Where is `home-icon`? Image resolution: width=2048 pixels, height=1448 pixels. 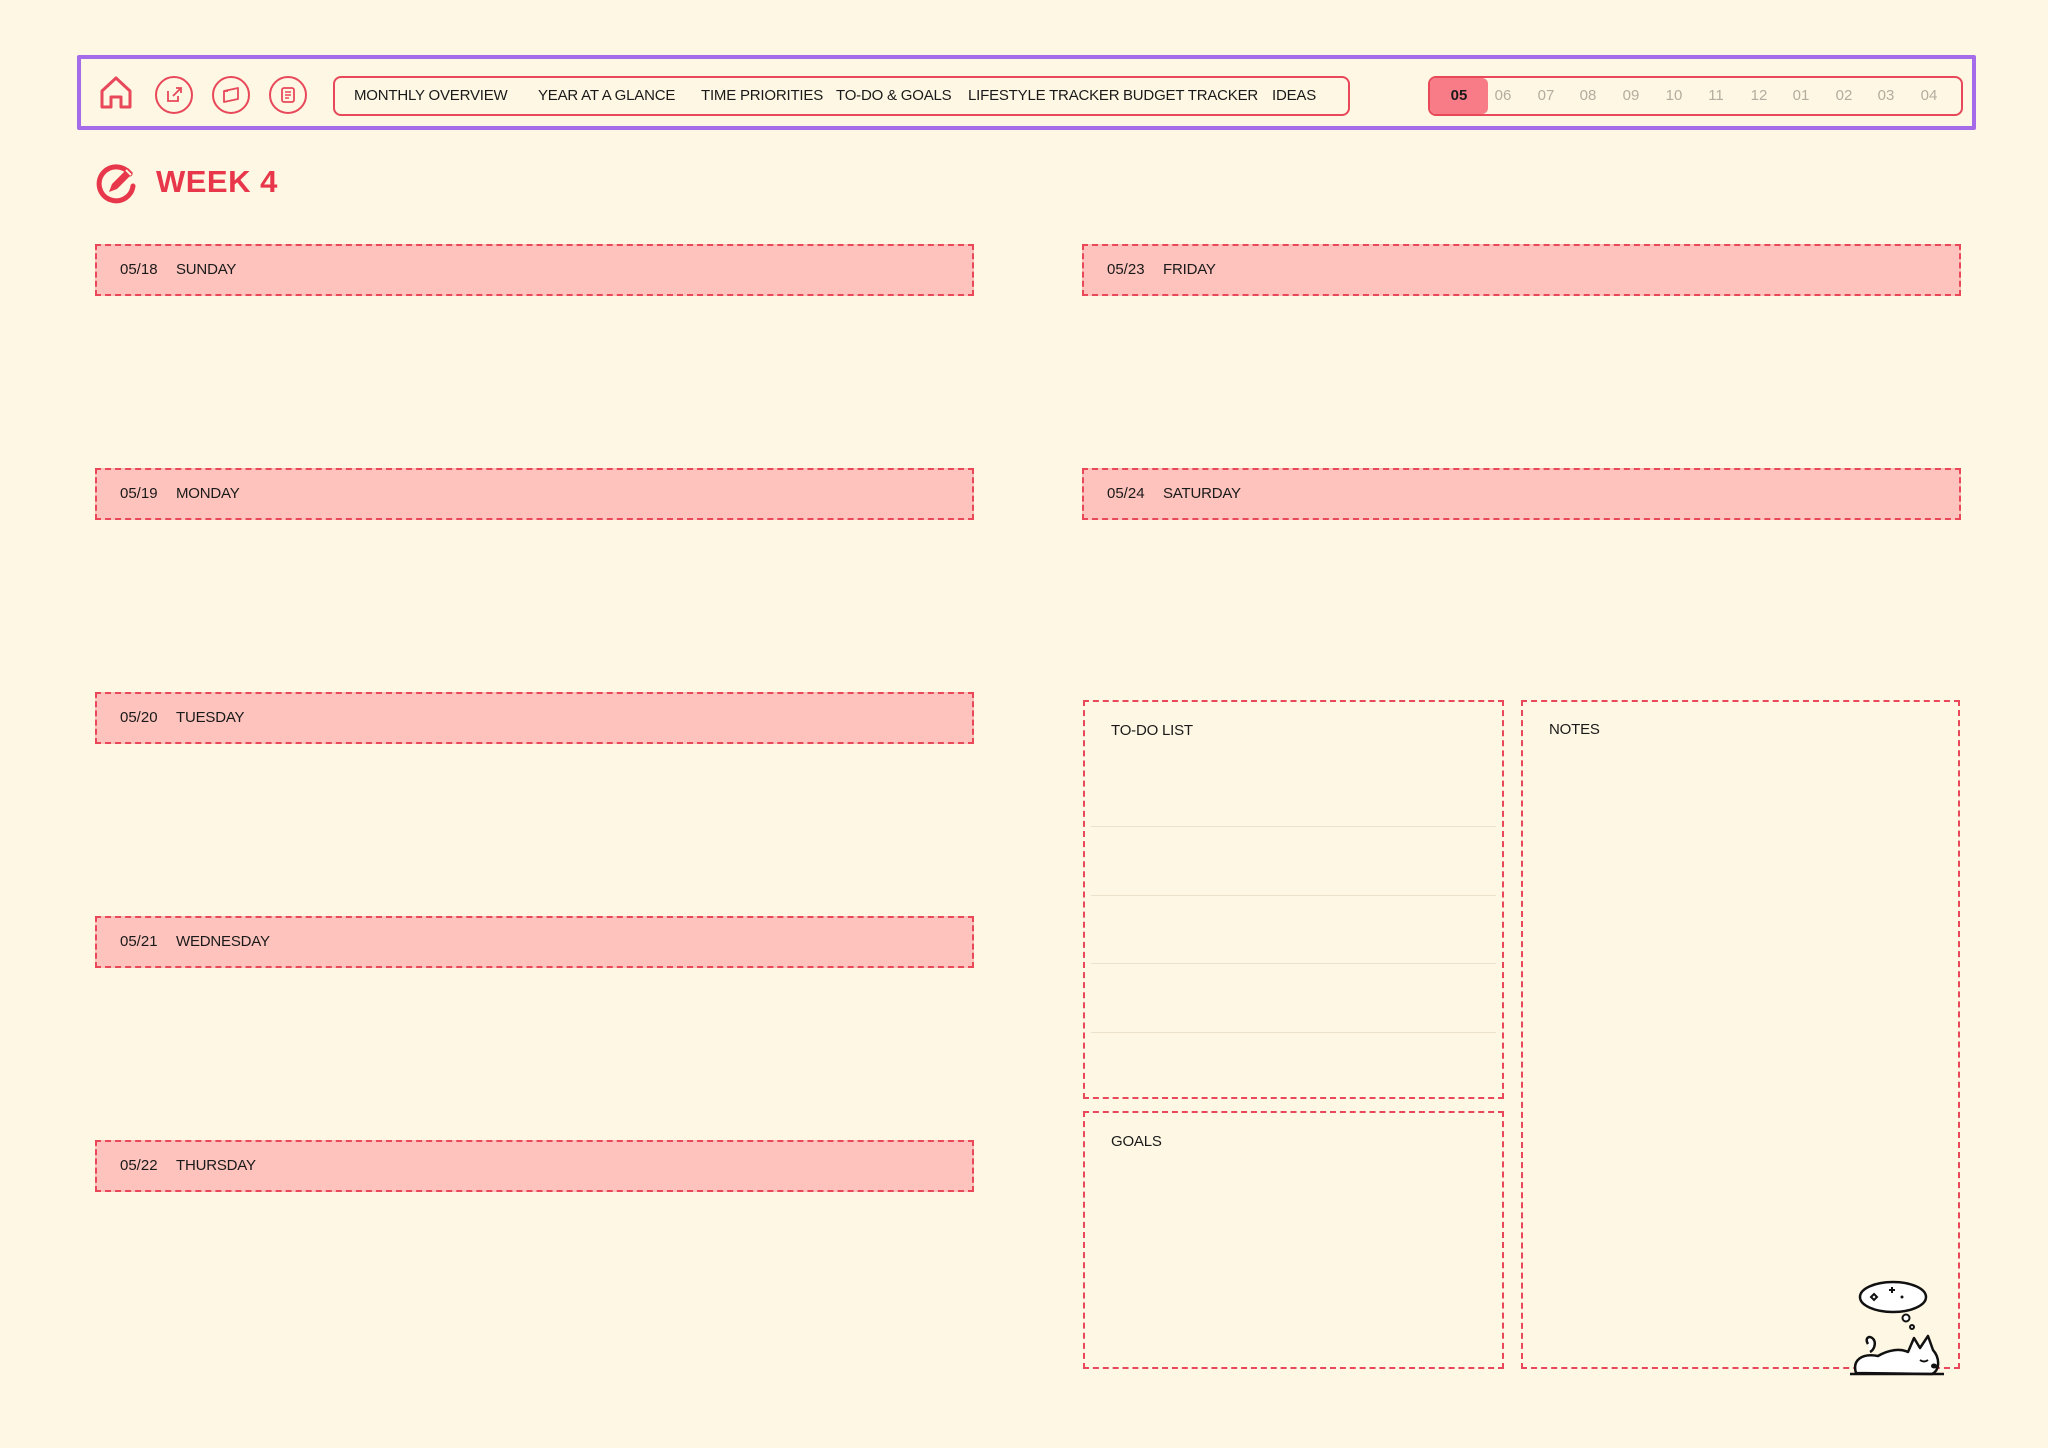 home-icon is located at coordinates (116, 92).